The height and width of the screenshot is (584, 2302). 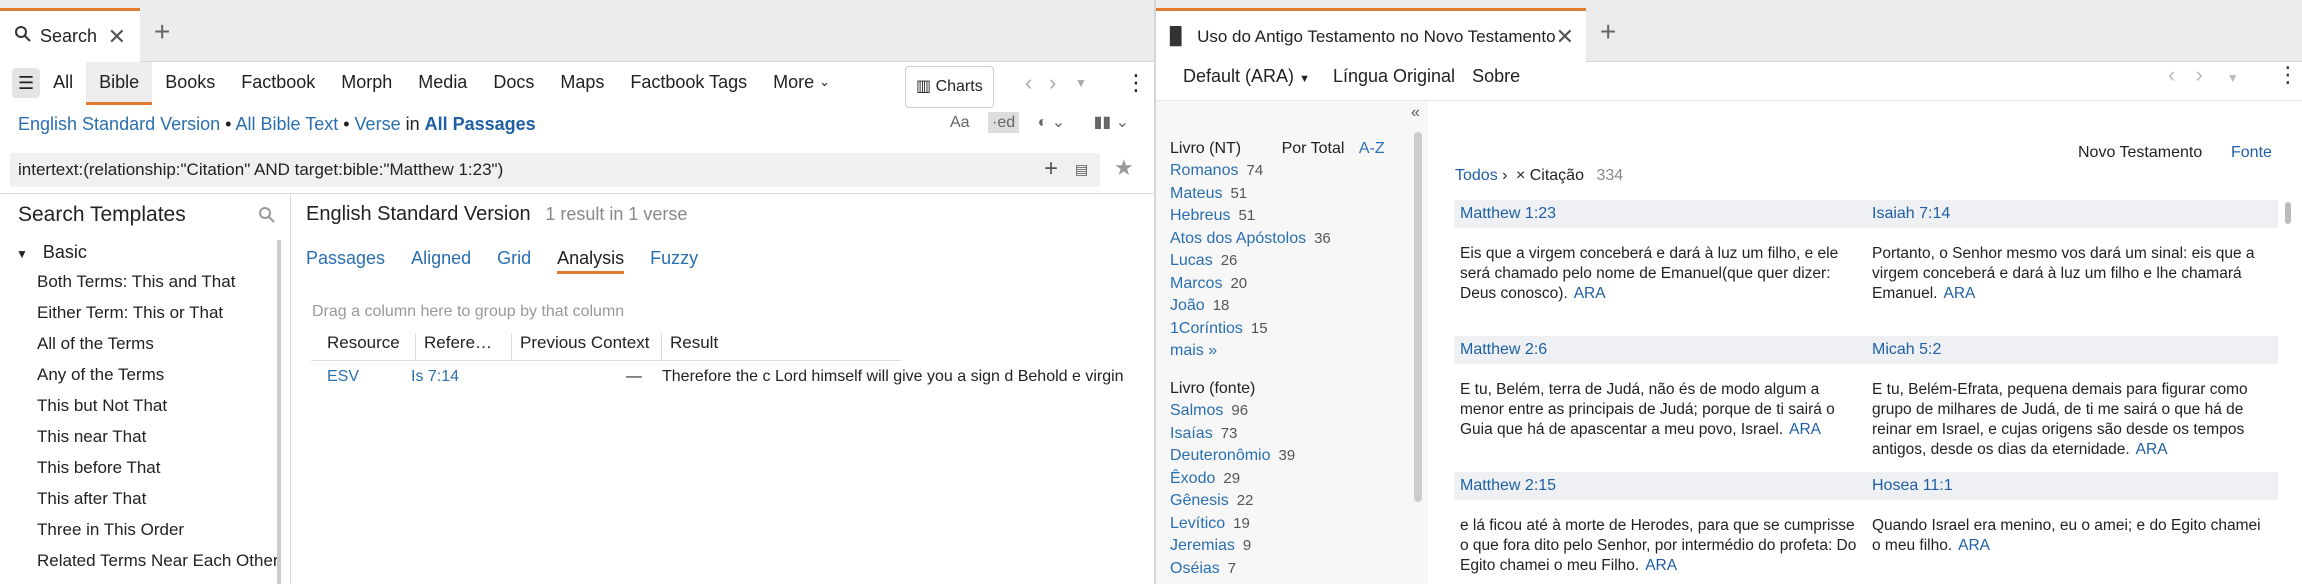 I want to click on facet-item: Deuteronômio 39, so click(x=1232, y=458).